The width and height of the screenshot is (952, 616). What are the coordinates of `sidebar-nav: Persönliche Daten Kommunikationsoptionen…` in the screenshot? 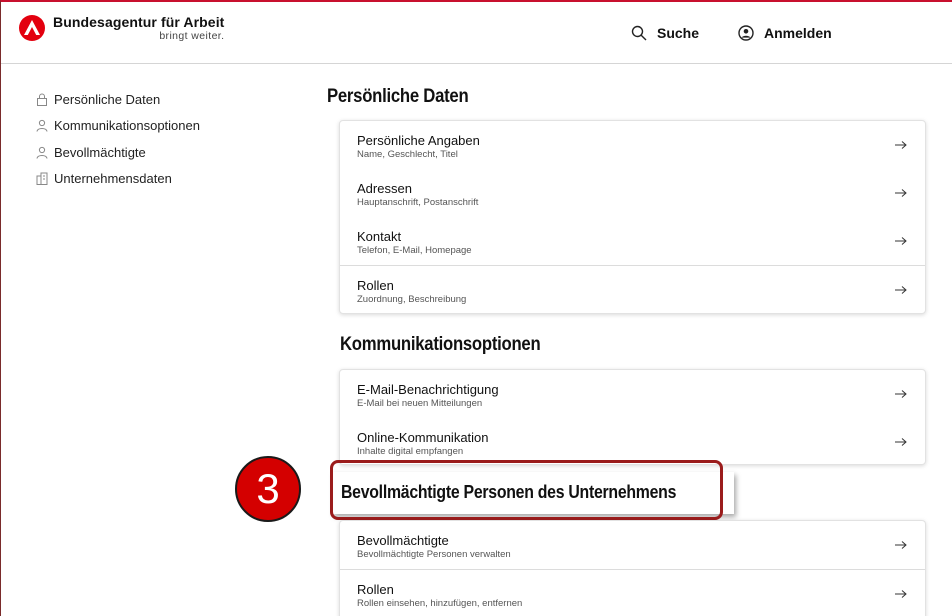 It's located at (146, 139).